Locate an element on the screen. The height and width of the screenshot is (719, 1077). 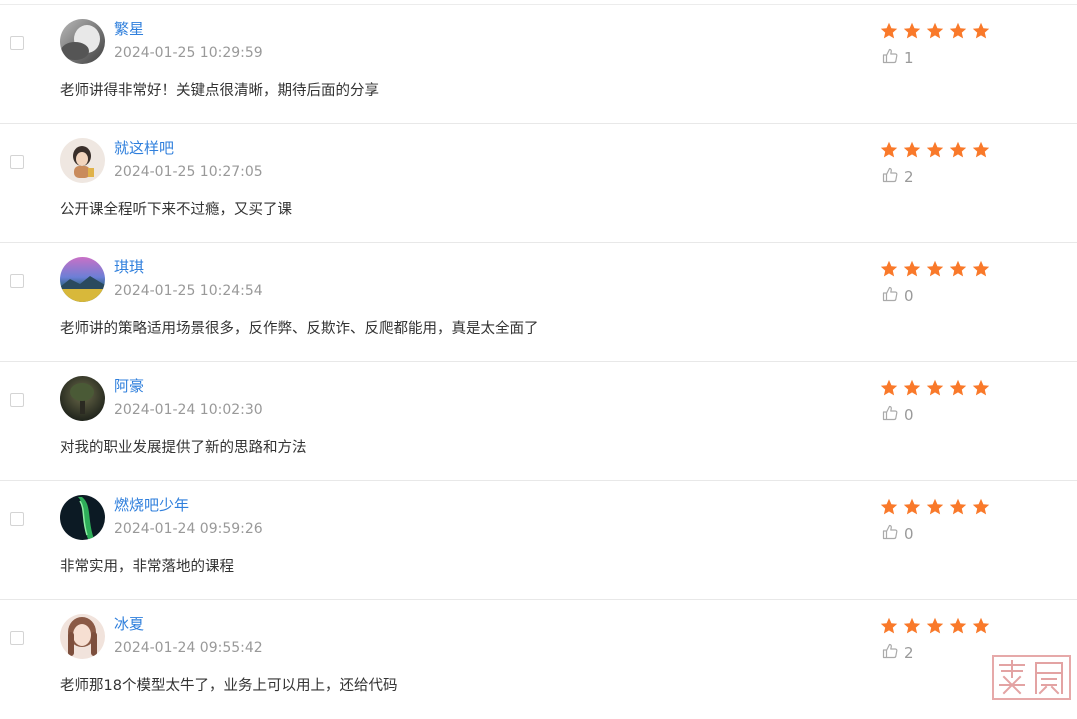
timestamp: 2024-01-25 10:27:05 is located at coordinates (188, 172).